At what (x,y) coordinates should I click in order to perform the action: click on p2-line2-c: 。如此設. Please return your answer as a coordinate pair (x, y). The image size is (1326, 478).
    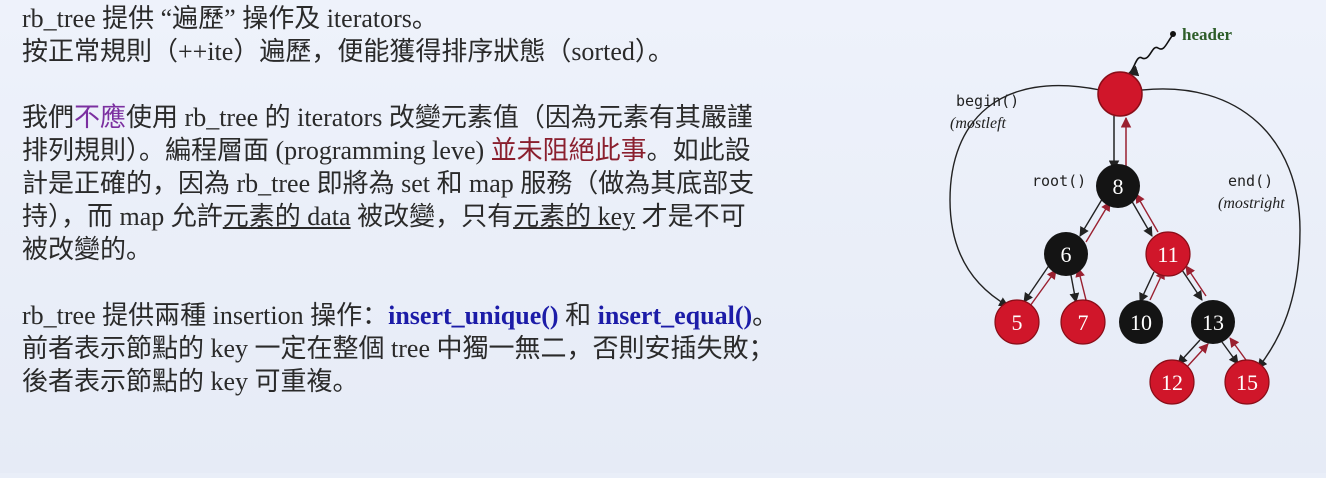
    Looking at the image, I should click on (698, 150).